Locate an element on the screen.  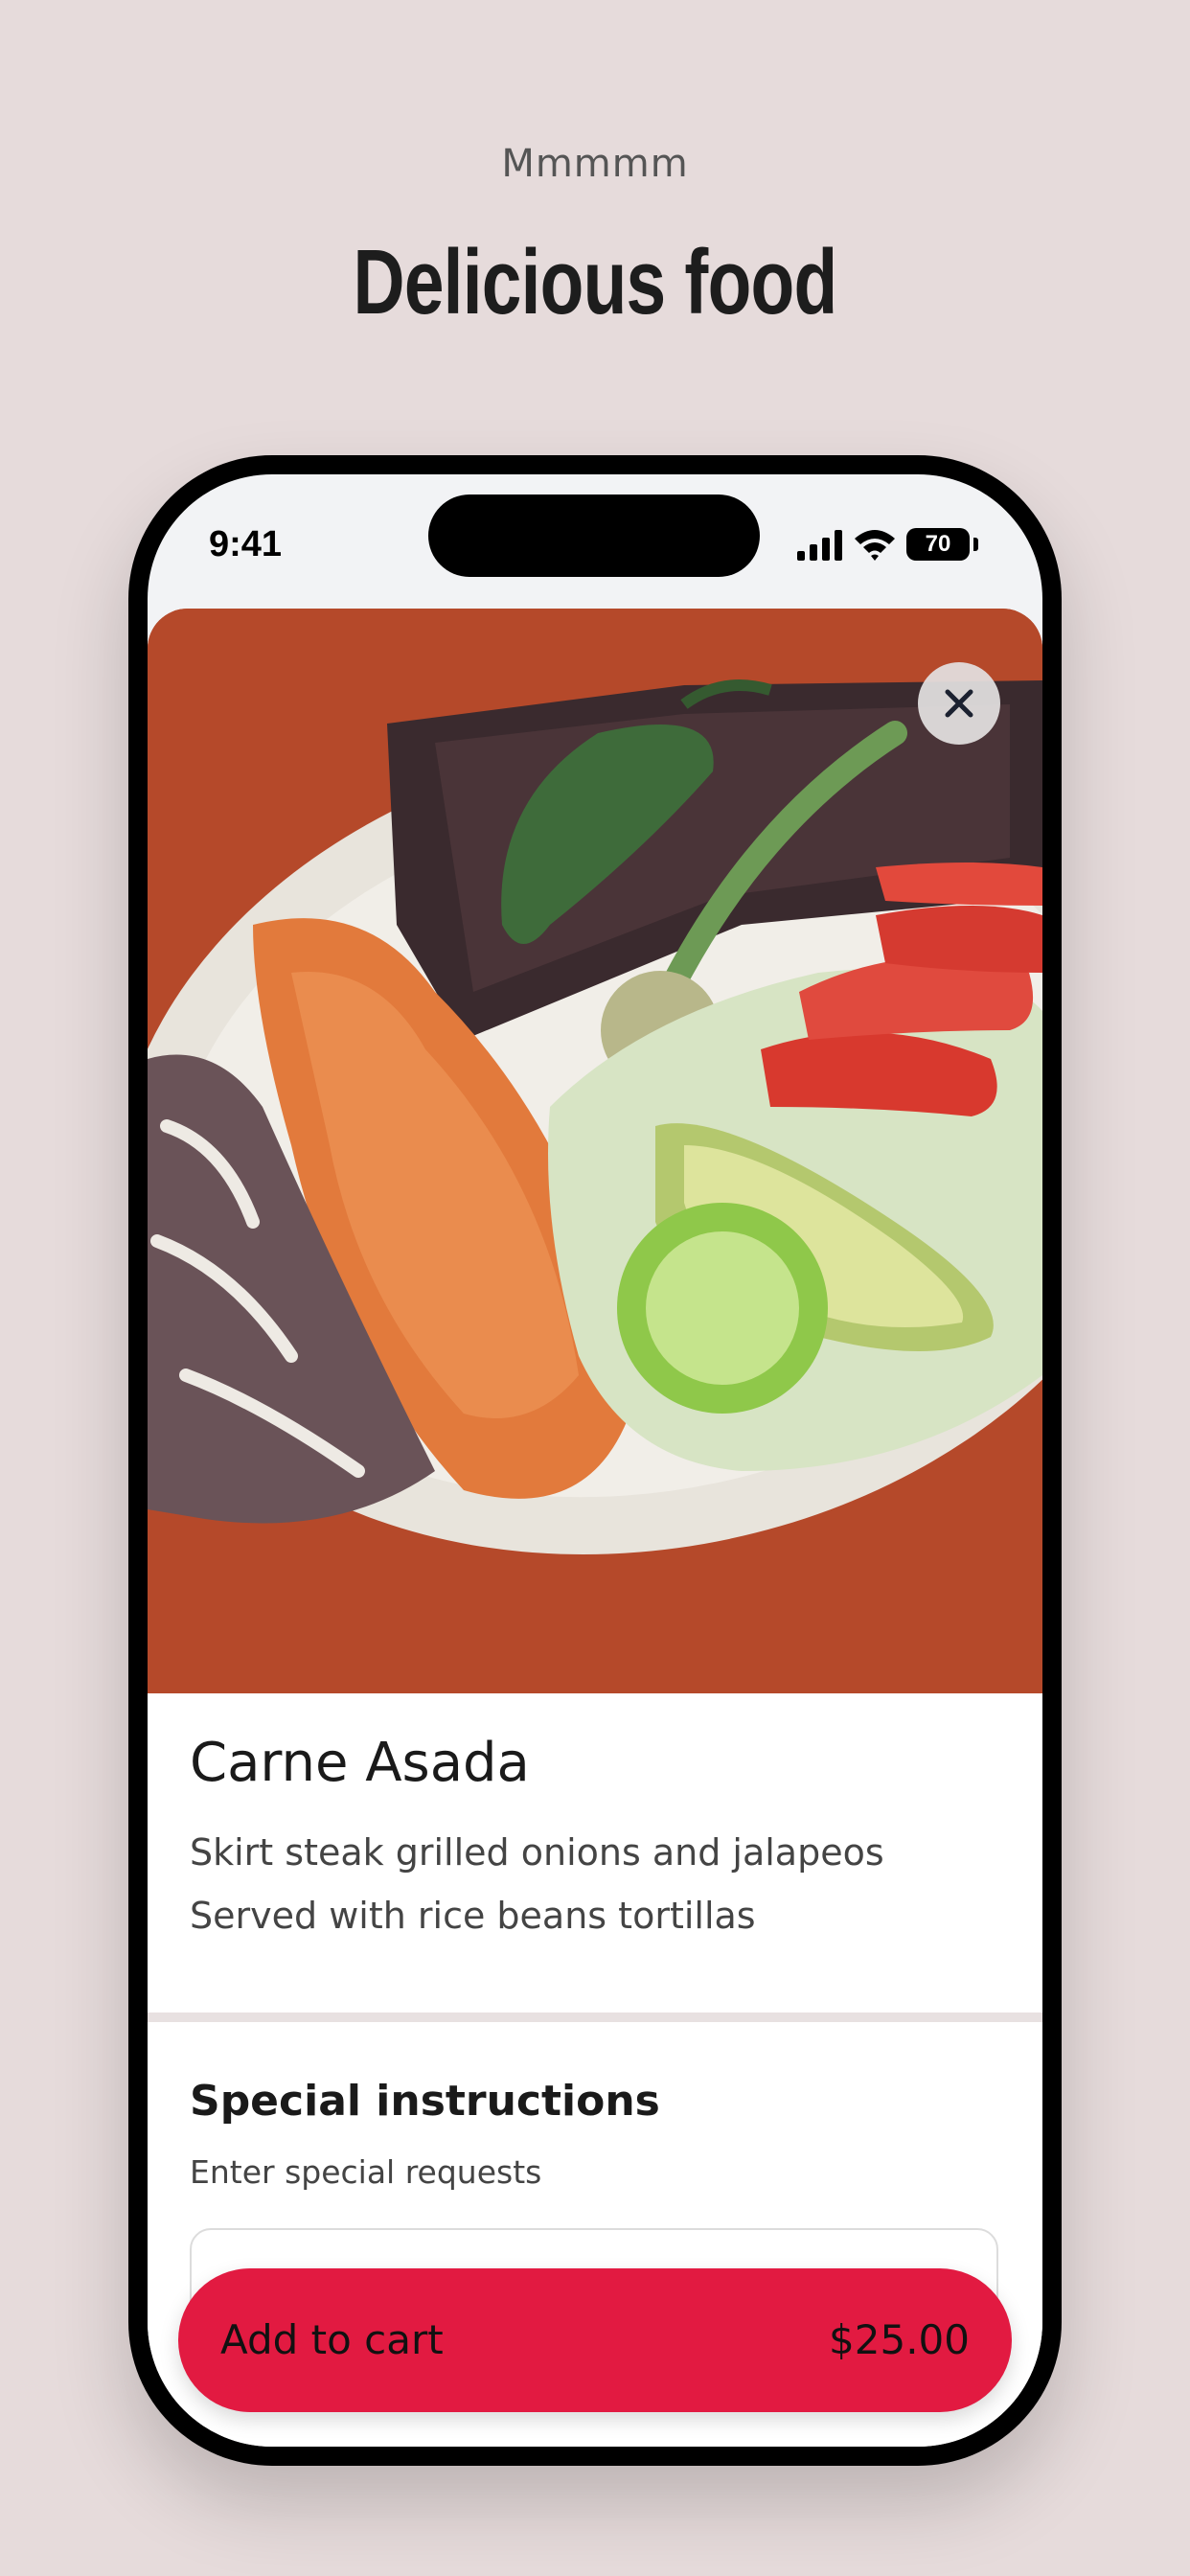
cart-price: $25.00 is located at coordinates (900, 2340).